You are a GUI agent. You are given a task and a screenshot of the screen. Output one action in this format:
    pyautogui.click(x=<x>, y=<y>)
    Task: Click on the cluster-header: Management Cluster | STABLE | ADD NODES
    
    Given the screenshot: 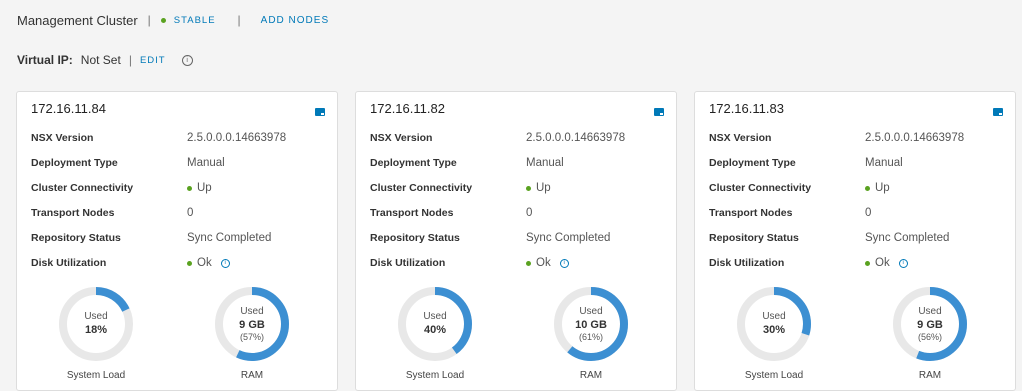 What is the action you would take?
    pyautogui.click(x=173, y=20)
    